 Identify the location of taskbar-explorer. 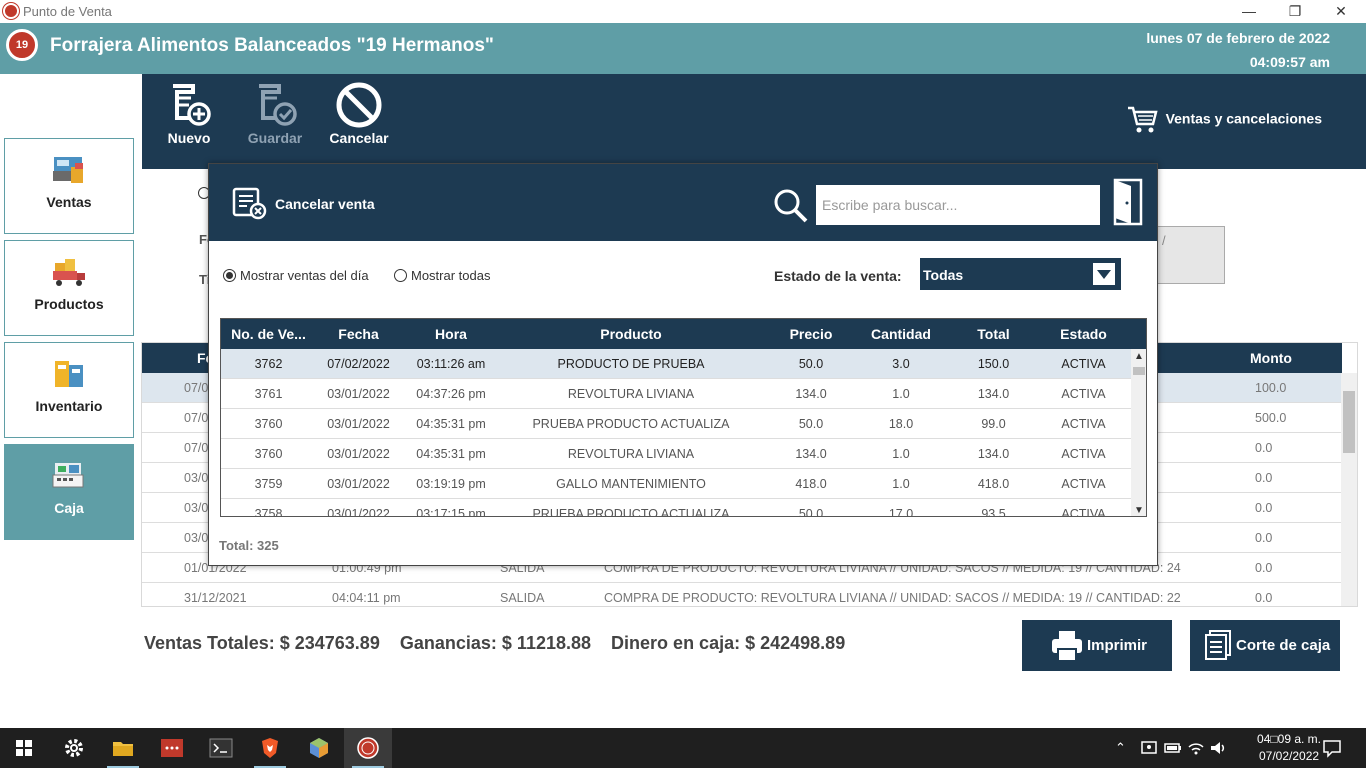
(123, 748).